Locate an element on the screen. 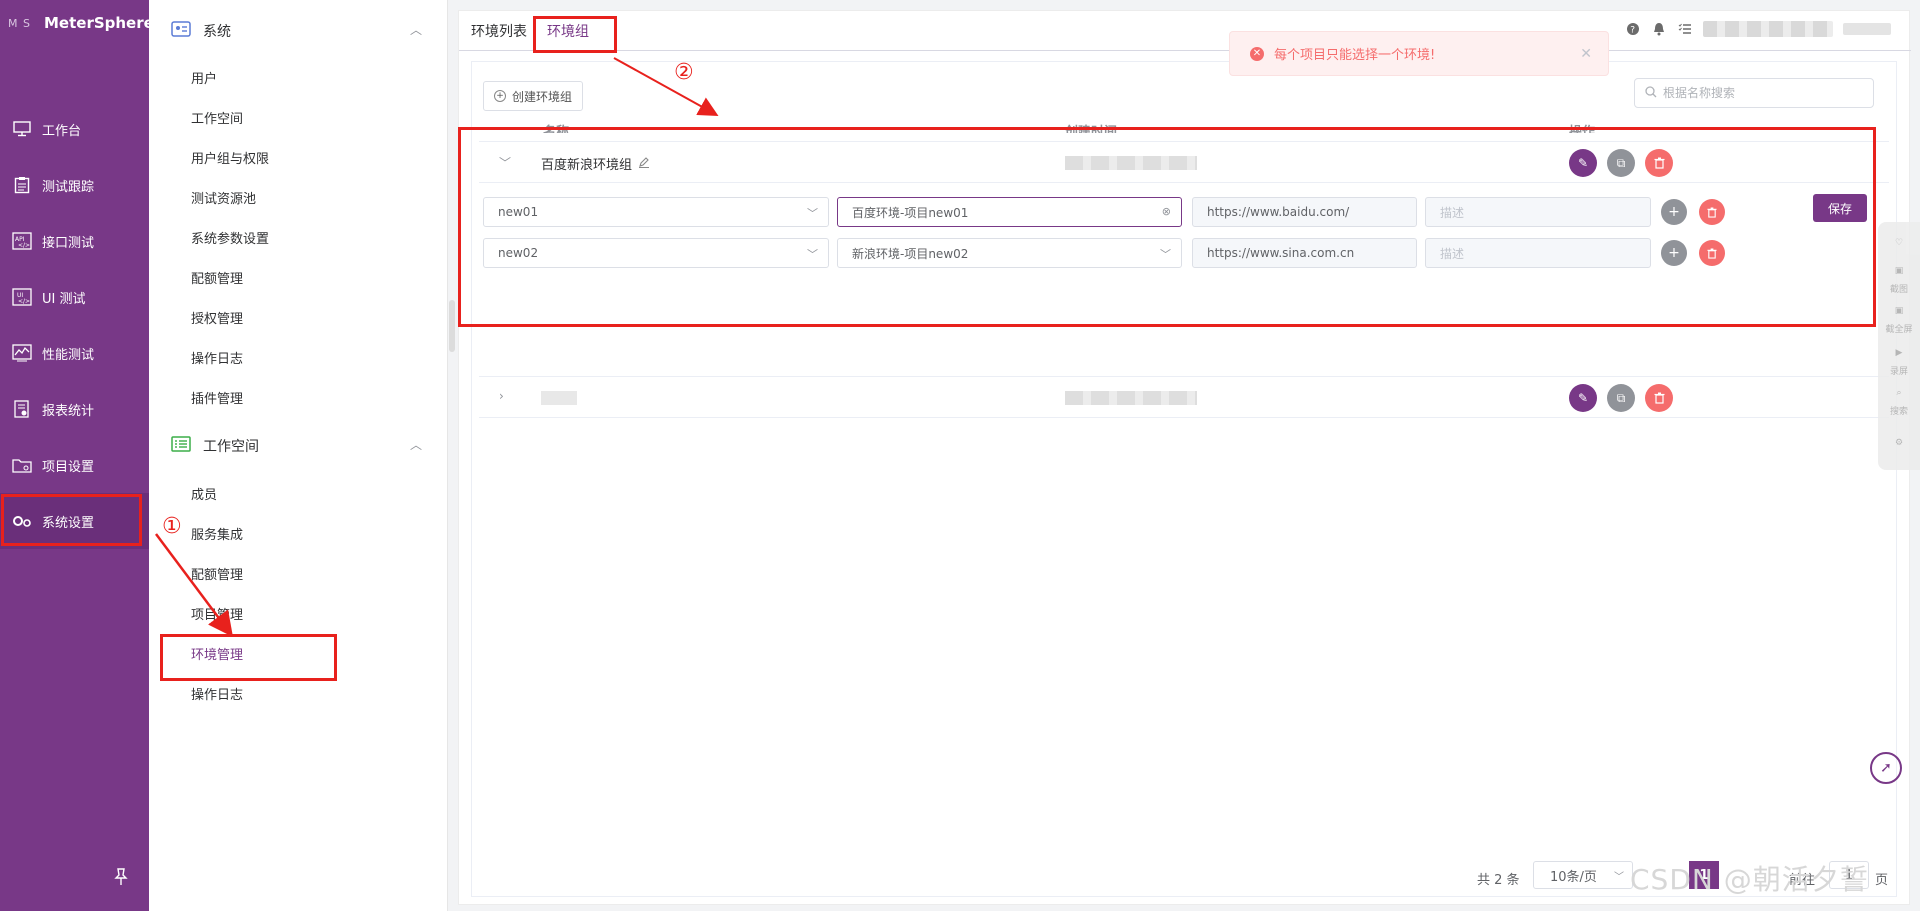  task-list-icon is located at coordinates (1685, 29).